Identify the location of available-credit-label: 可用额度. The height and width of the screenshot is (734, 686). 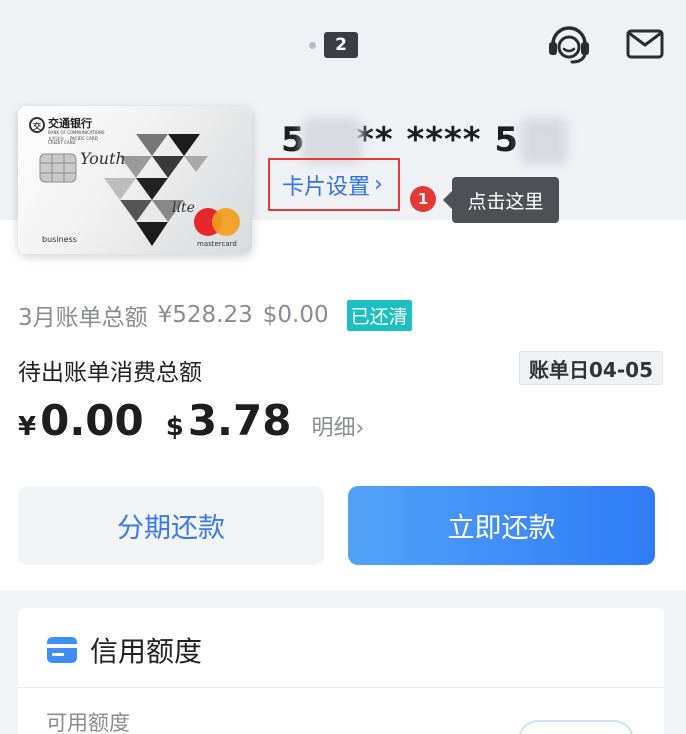
(88, 722).